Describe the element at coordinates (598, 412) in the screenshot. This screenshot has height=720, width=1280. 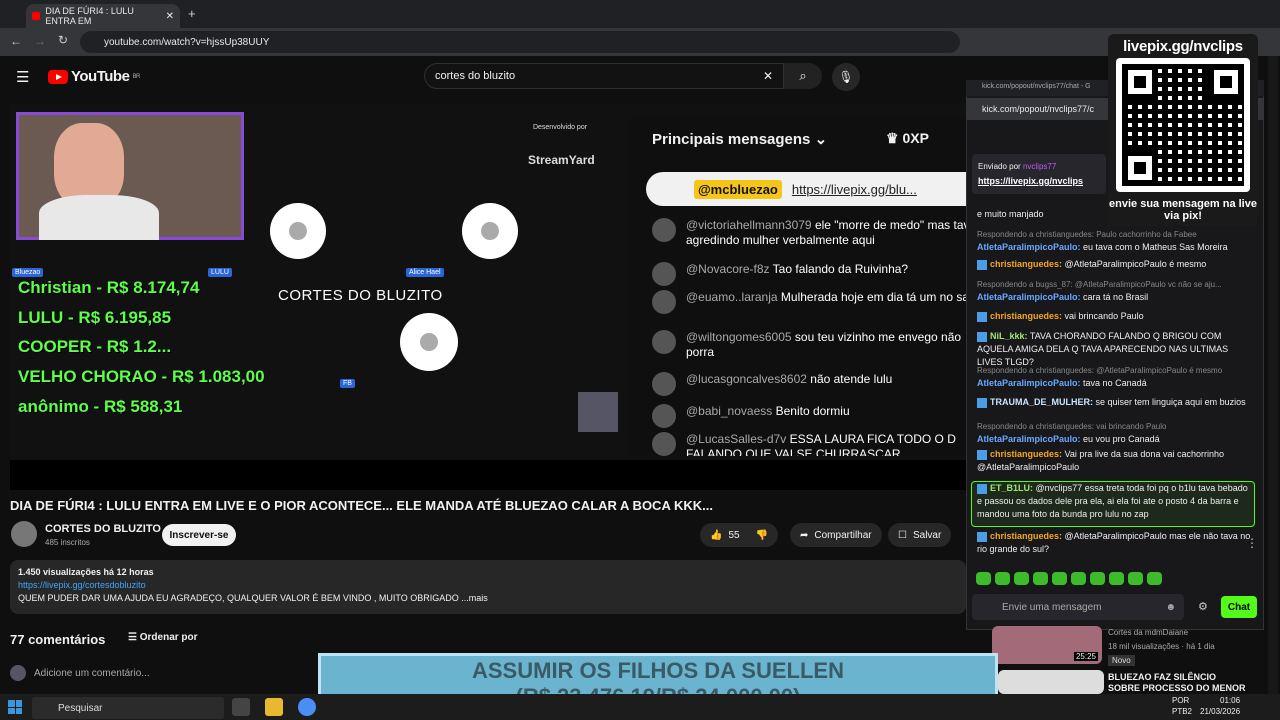
I see `participant-thumbnail` at that location.